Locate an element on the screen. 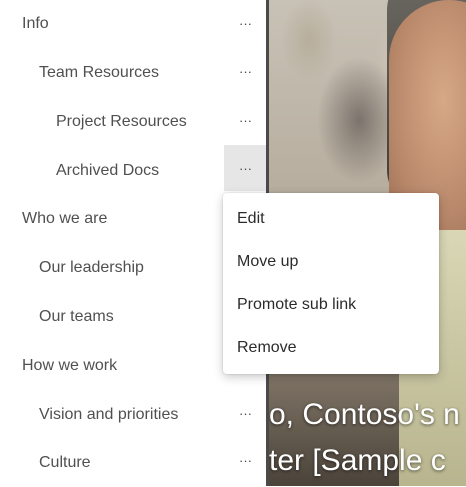  more-options-button-team-resources: ··· is located at coordinates (245, 71).